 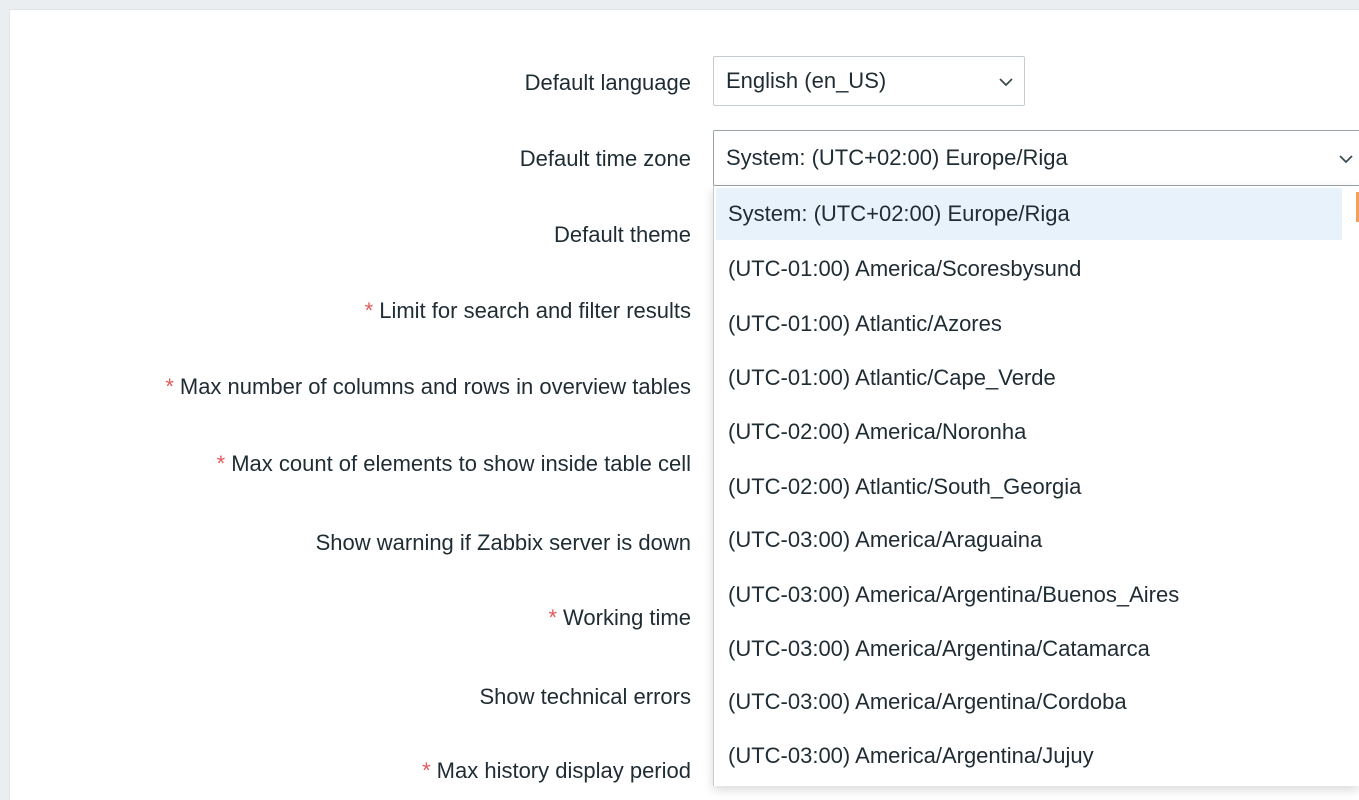 What do you see at coordinates (1029, 487) in the screenshot?
I see `time-zone-option: (UTC-02:00) Atlantic/South_Georgia` at bounding box center [1029, 487].